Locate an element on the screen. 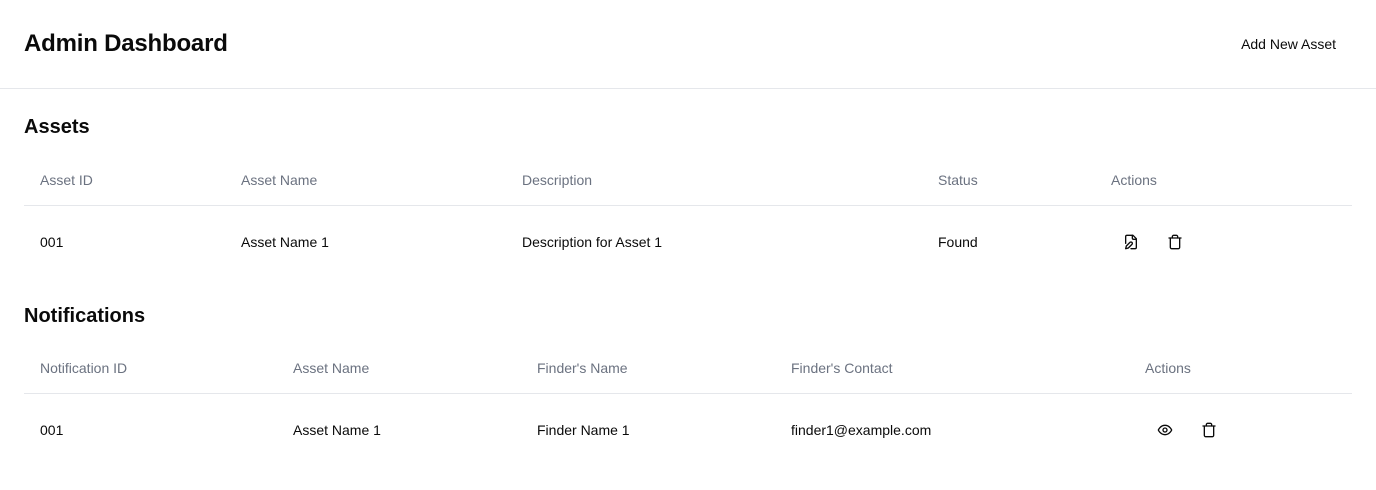 The image size is (1376, 490). eye-icon is located at coordinates (1165, 430).